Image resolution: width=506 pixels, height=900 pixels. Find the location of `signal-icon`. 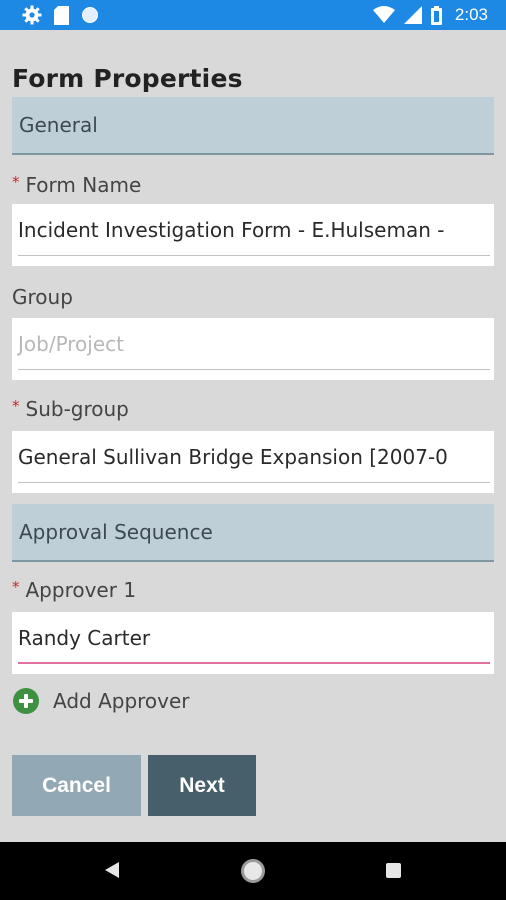

signal-icon is located at coordinates (412, 15).